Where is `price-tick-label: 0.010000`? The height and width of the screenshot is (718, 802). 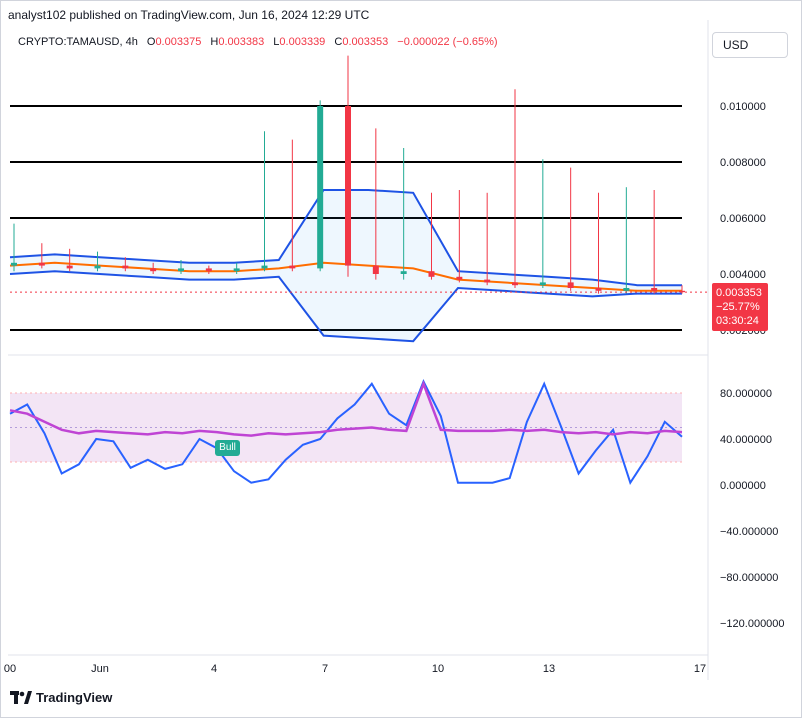
price-tick-label: 0.010000 is located at coordinates (743, 107).